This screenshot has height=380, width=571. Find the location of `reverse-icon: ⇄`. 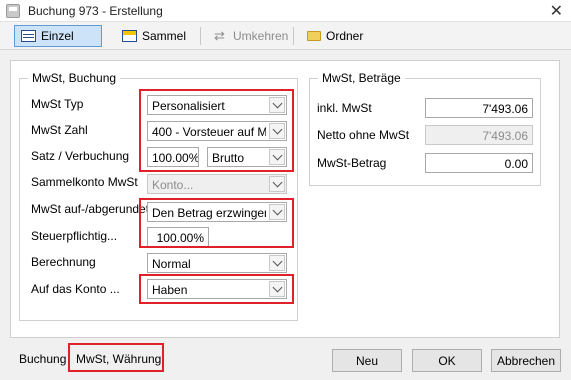

reverse-icon: ⇄ is located at coordinates (219, 35).